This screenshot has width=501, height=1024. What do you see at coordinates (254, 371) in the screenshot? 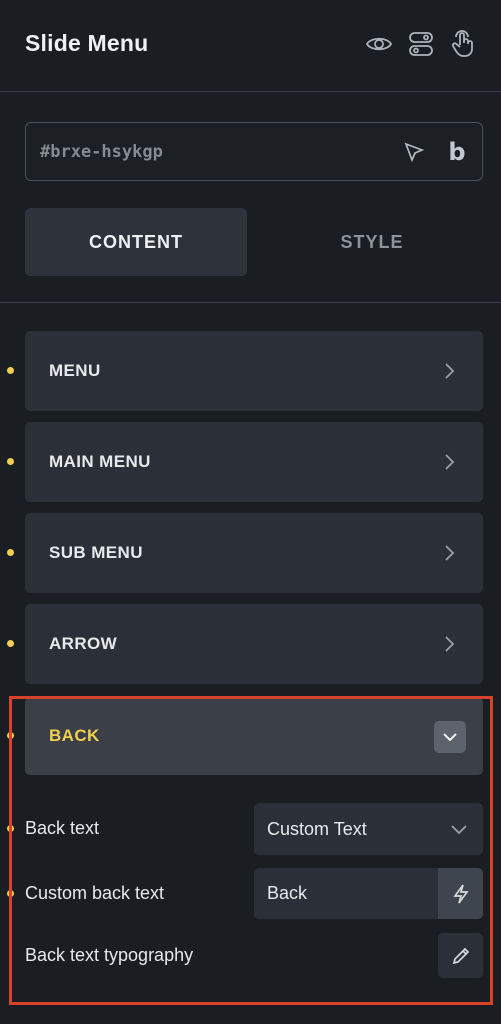
I see `section-menu: MENU` at bounding box center [254, 371].